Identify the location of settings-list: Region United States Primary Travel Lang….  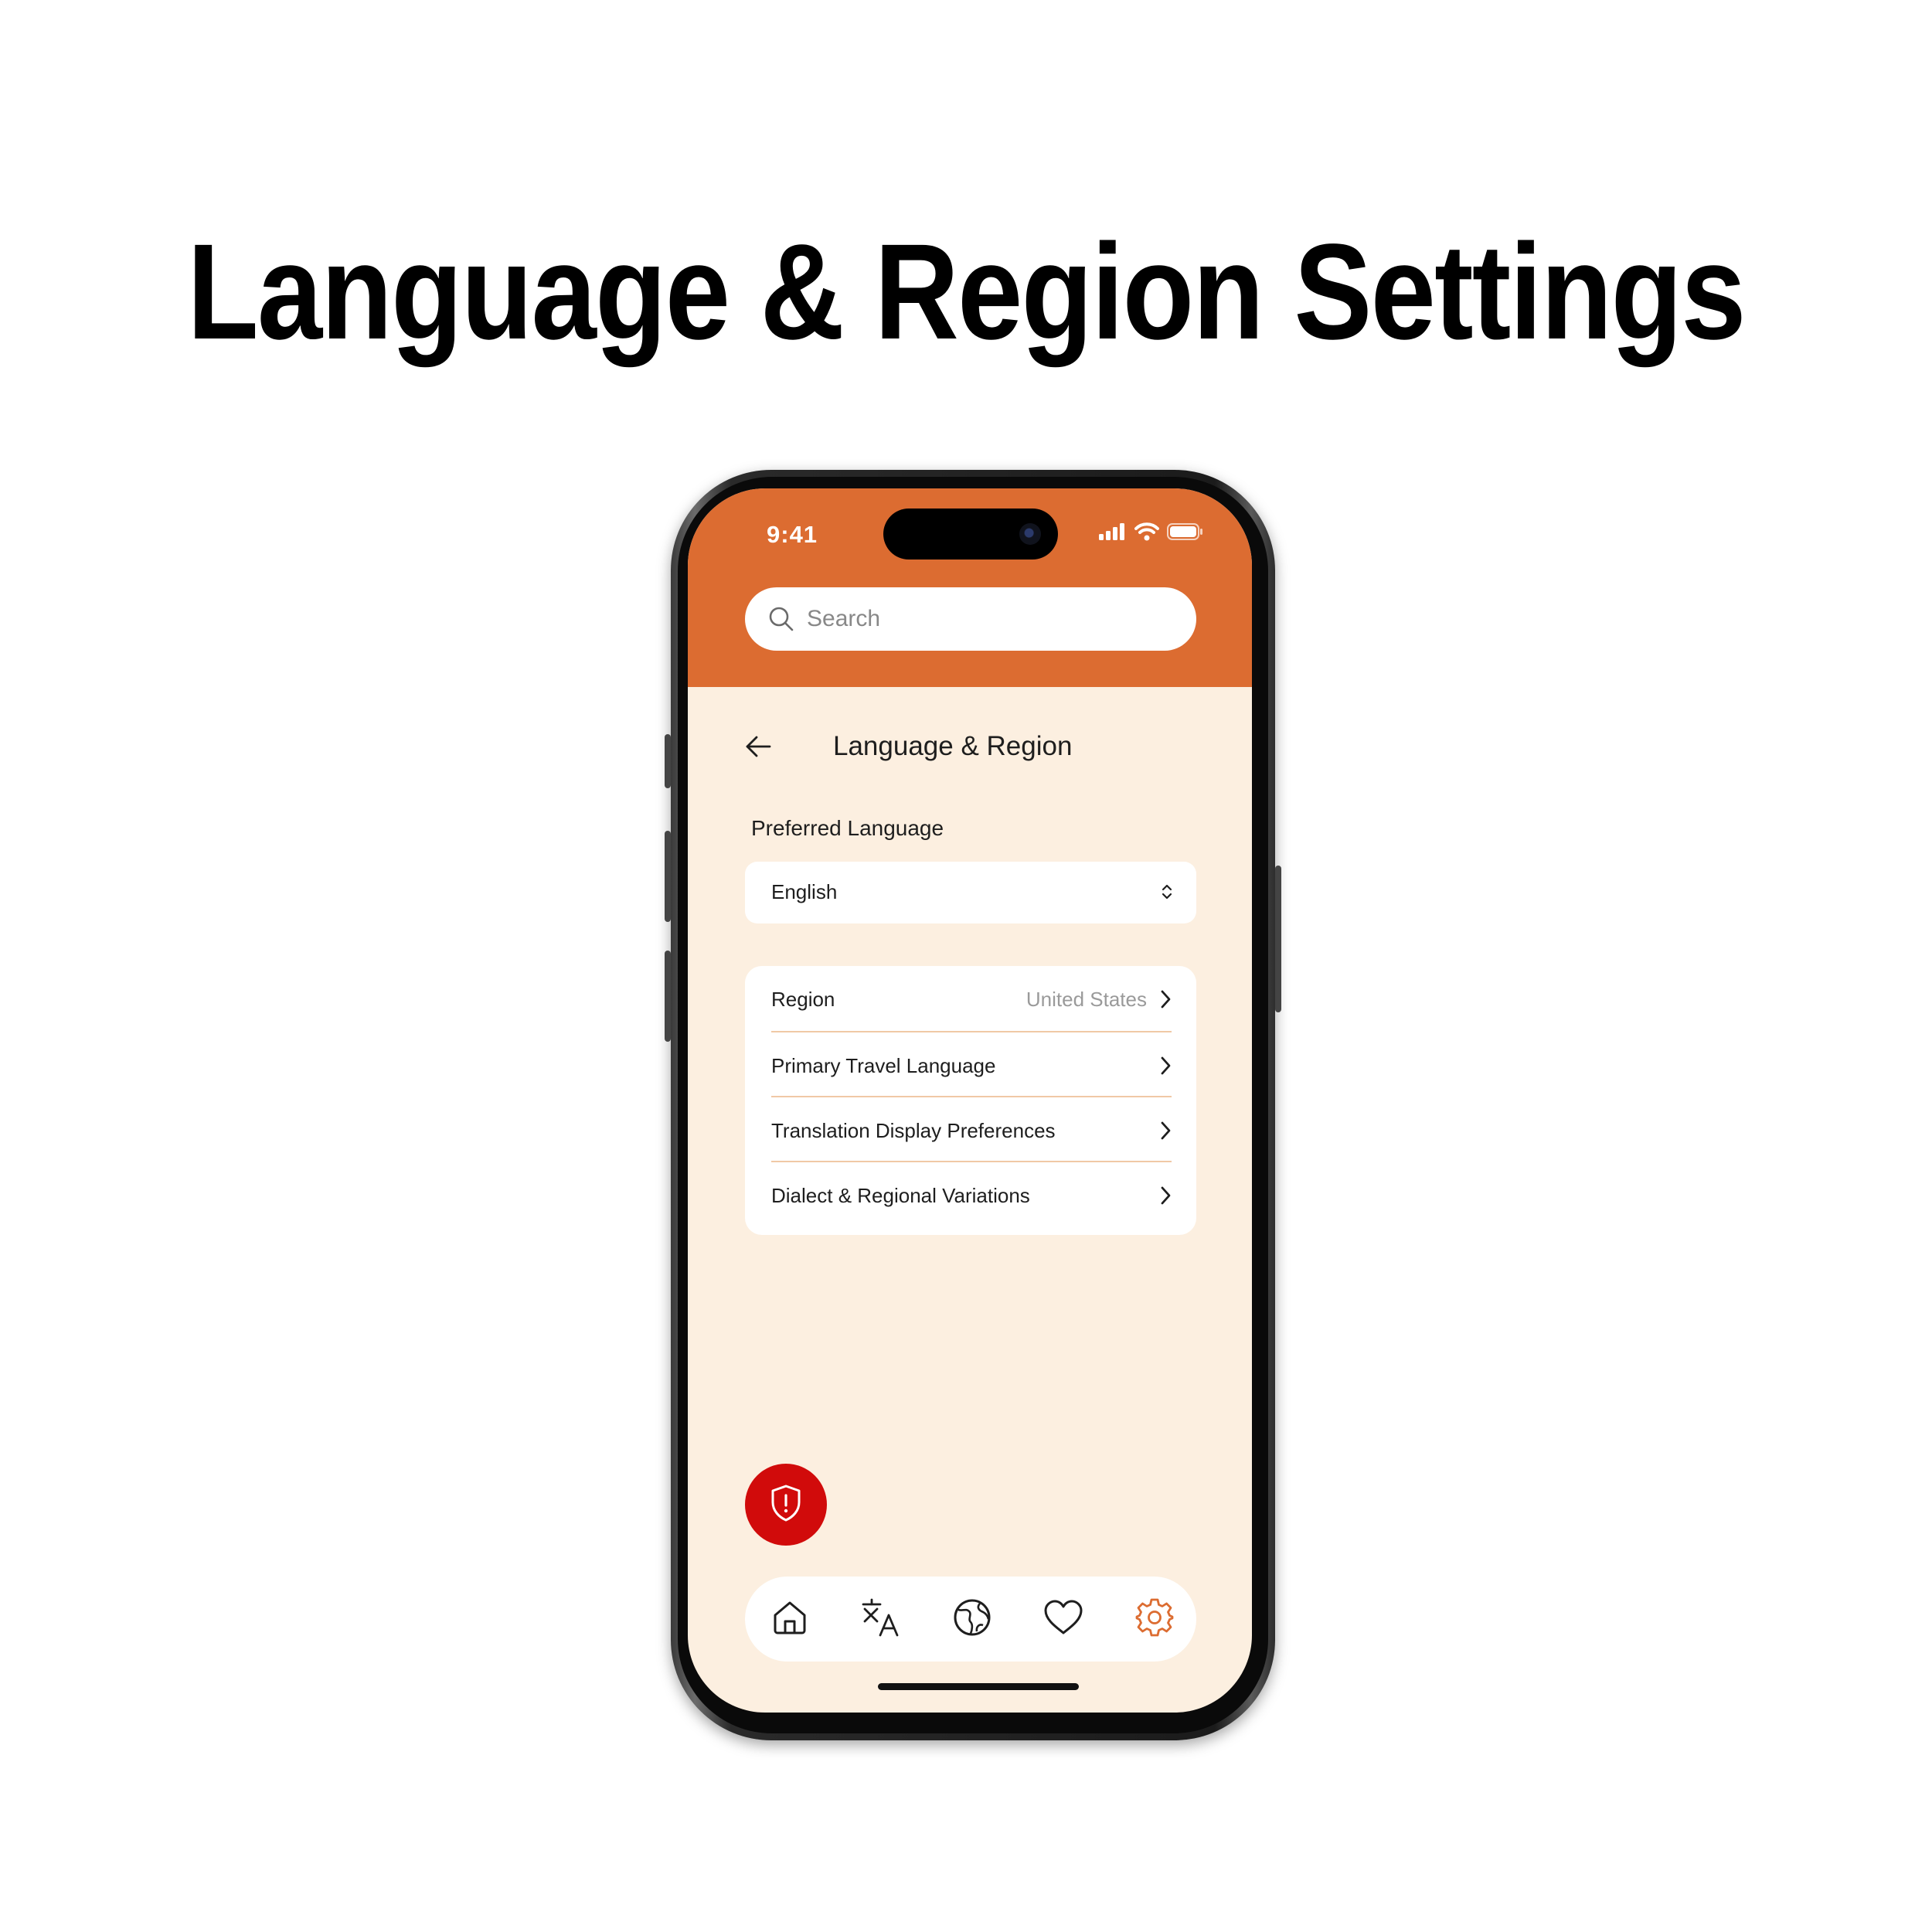
(971, 1100).